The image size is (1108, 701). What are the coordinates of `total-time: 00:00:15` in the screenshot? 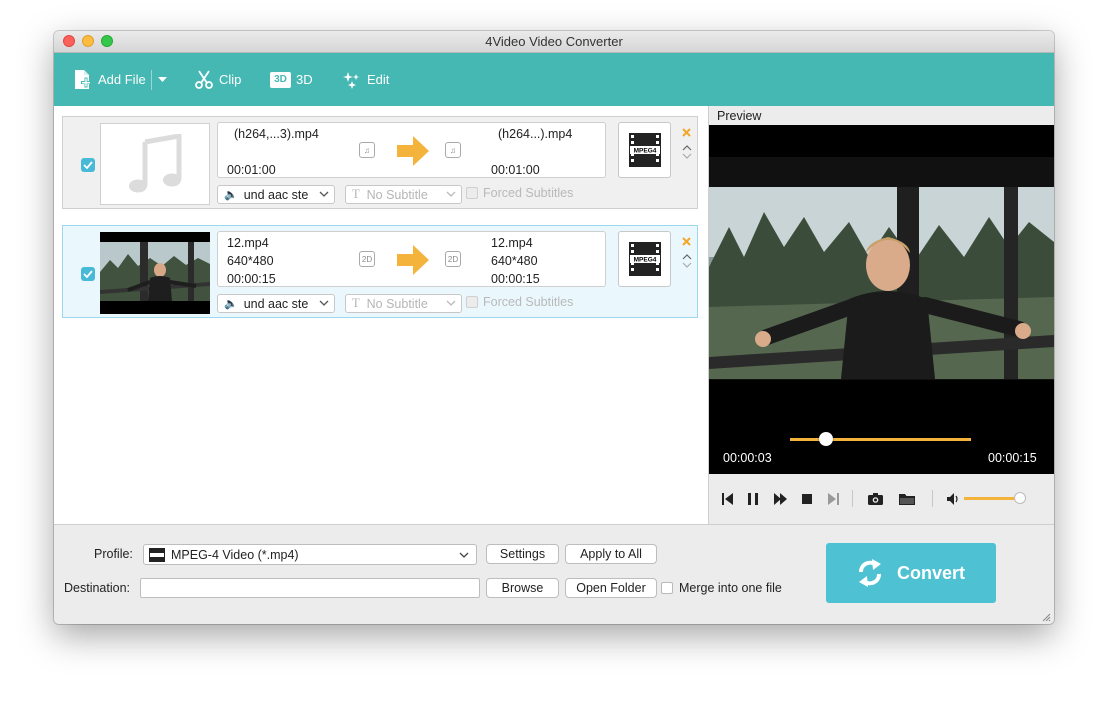 It's located at (1012, 458).